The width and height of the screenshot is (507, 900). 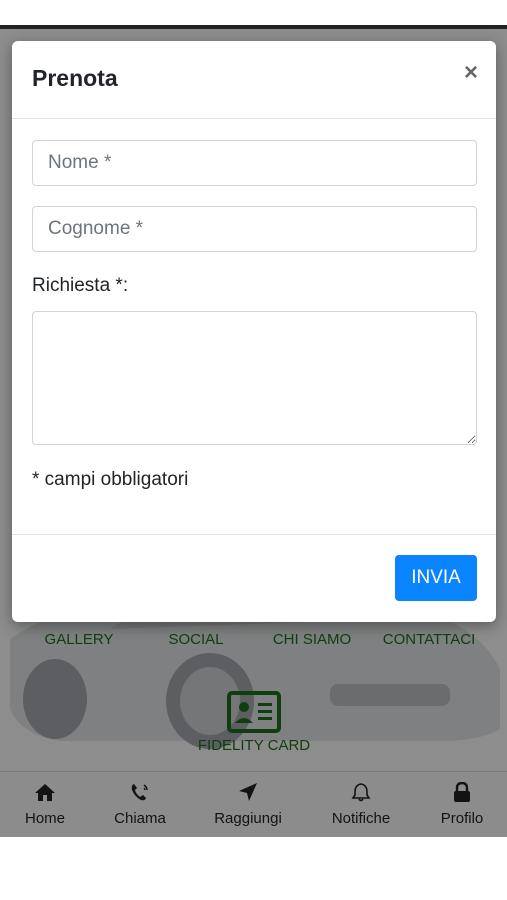 What do you see at coordinates (254, 80) in the screenshot?
I see `modal-header: Prenota ×` at bounding box center [254, 80].